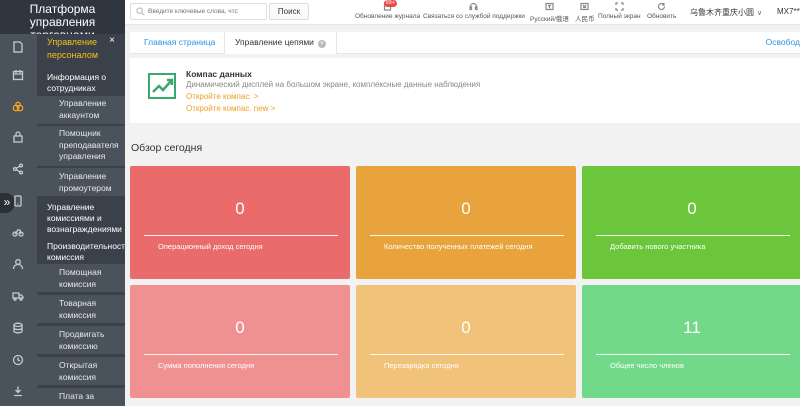 This screenshot has width=800, height=406. I want to click on currency-button: 人民币, so click(585, 12).